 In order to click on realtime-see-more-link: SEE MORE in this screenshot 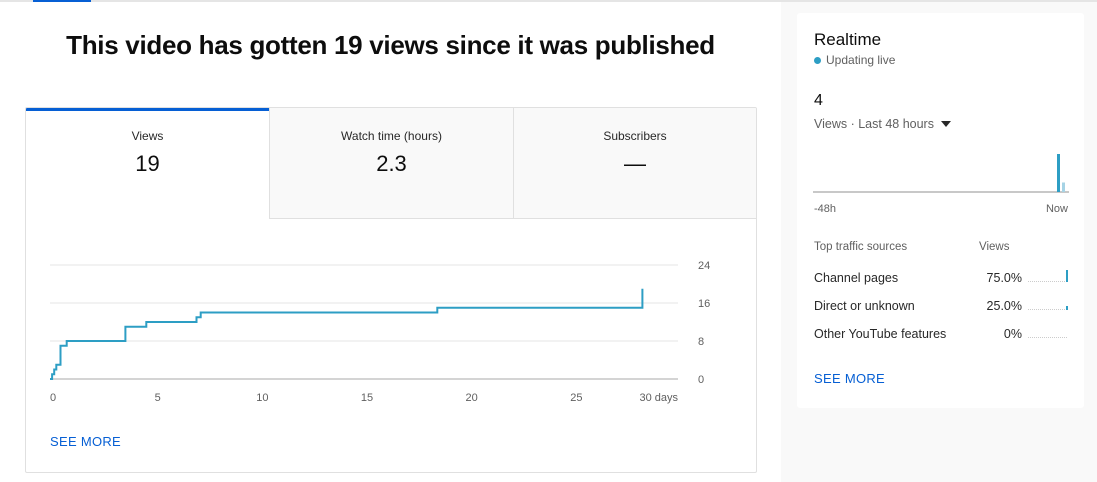, I will do `click(849, 378)`.